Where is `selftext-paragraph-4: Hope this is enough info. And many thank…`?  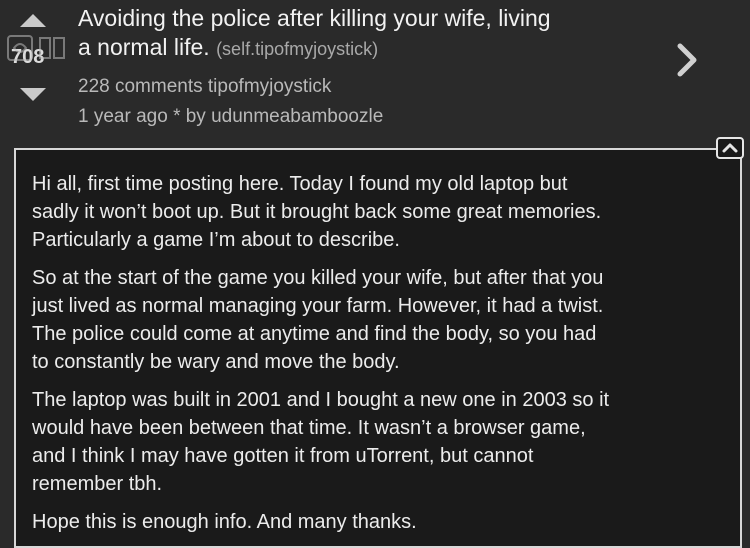
selftext-paragraph-4: Hope this is enough info. And many thank… is located at coordinates (224, 522).